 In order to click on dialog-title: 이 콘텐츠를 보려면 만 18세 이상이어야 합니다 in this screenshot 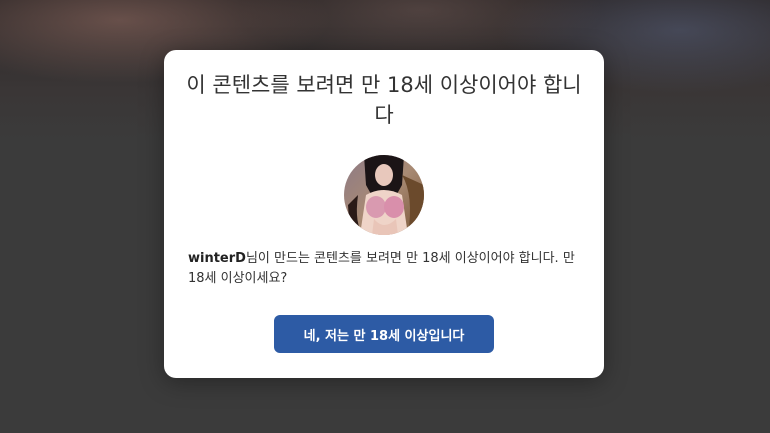, I will do `click(384, 100)`.